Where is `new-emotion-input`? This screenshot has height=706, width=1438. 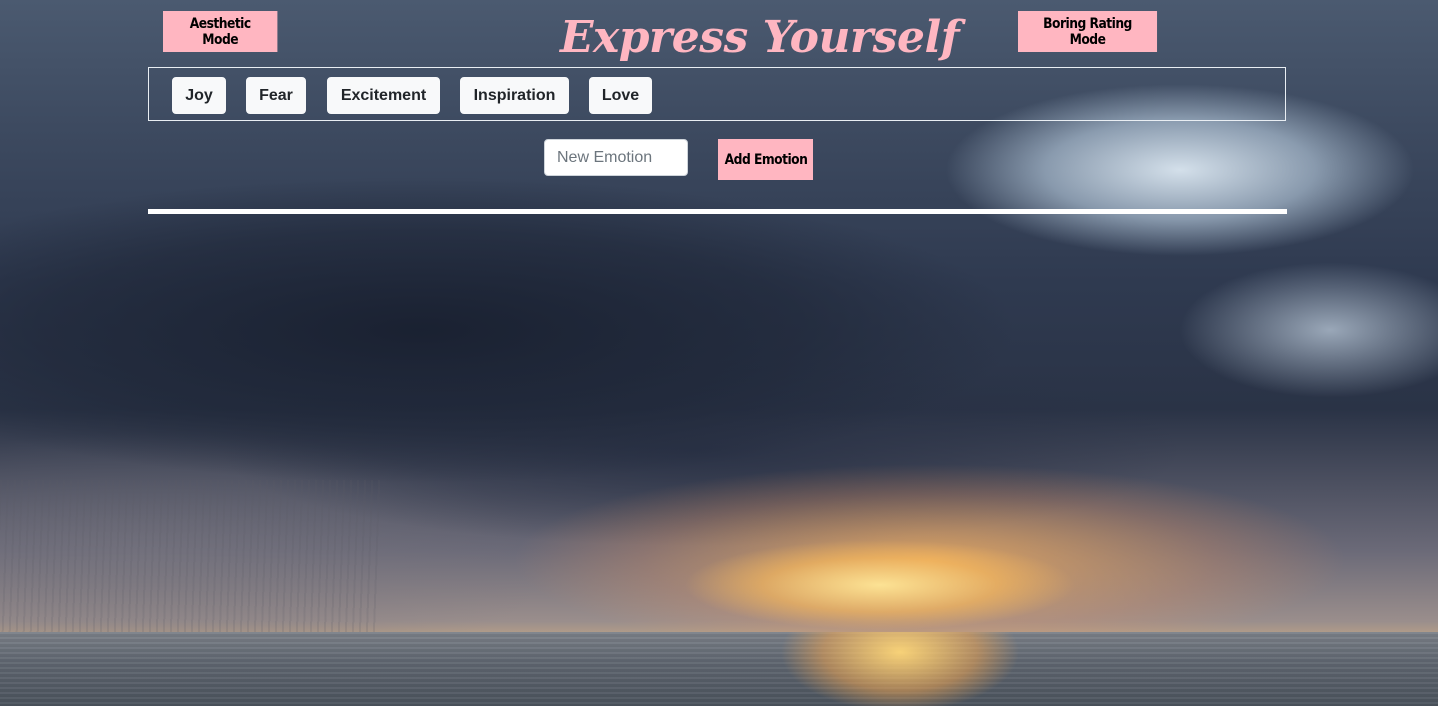 new-emotion-input is located at coordinates (616, 157).